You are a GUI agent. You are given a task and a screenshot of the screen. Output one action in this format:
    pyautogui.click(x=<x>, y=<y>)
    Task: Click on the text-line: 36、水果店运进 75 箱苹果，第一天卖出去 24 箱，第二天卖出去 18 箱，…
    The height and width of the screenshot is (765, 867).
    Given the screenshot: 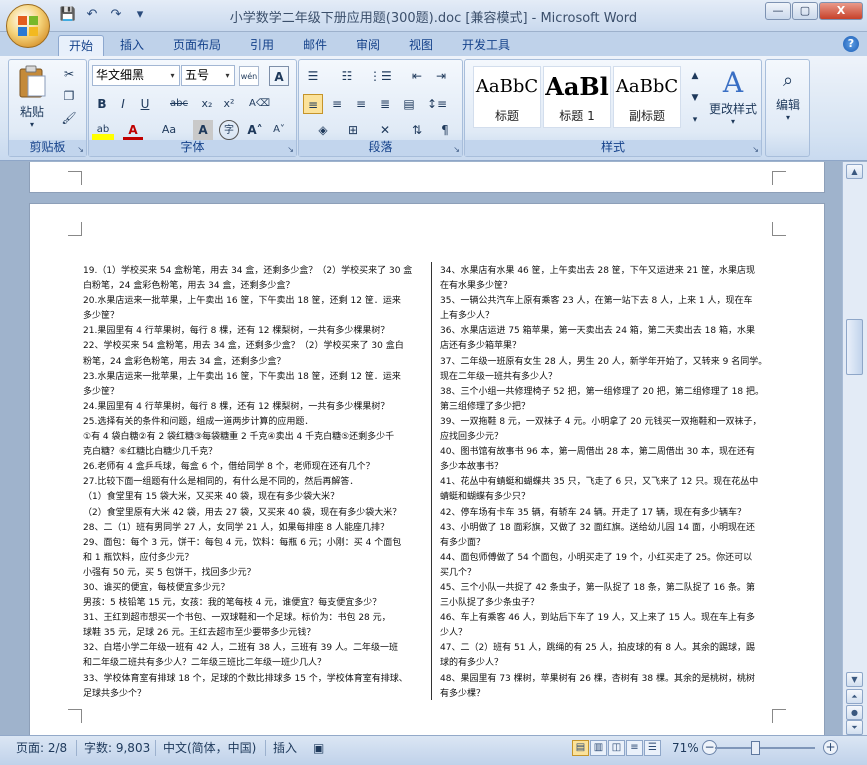 What is the action you would take?
    pyautogui.click(x=609, y=331)
    